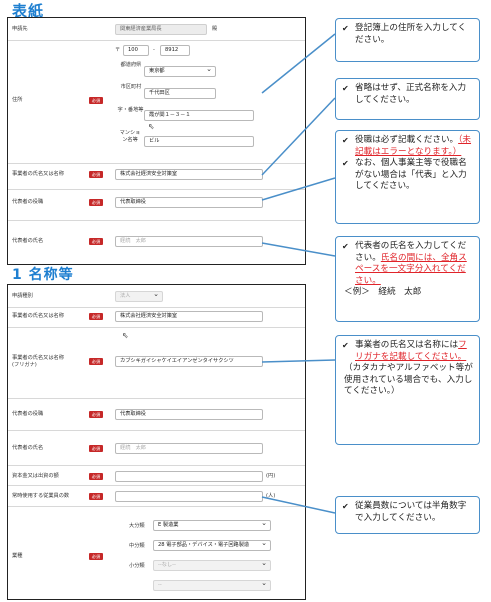 The width and height of the screenshot is (491, 602). What do you see at coordinates (212, 545) in the screenshot?
I see `middle-category-select: 28 電子部品・デバイス・電子回路製造` at bounding box center [212, 545].